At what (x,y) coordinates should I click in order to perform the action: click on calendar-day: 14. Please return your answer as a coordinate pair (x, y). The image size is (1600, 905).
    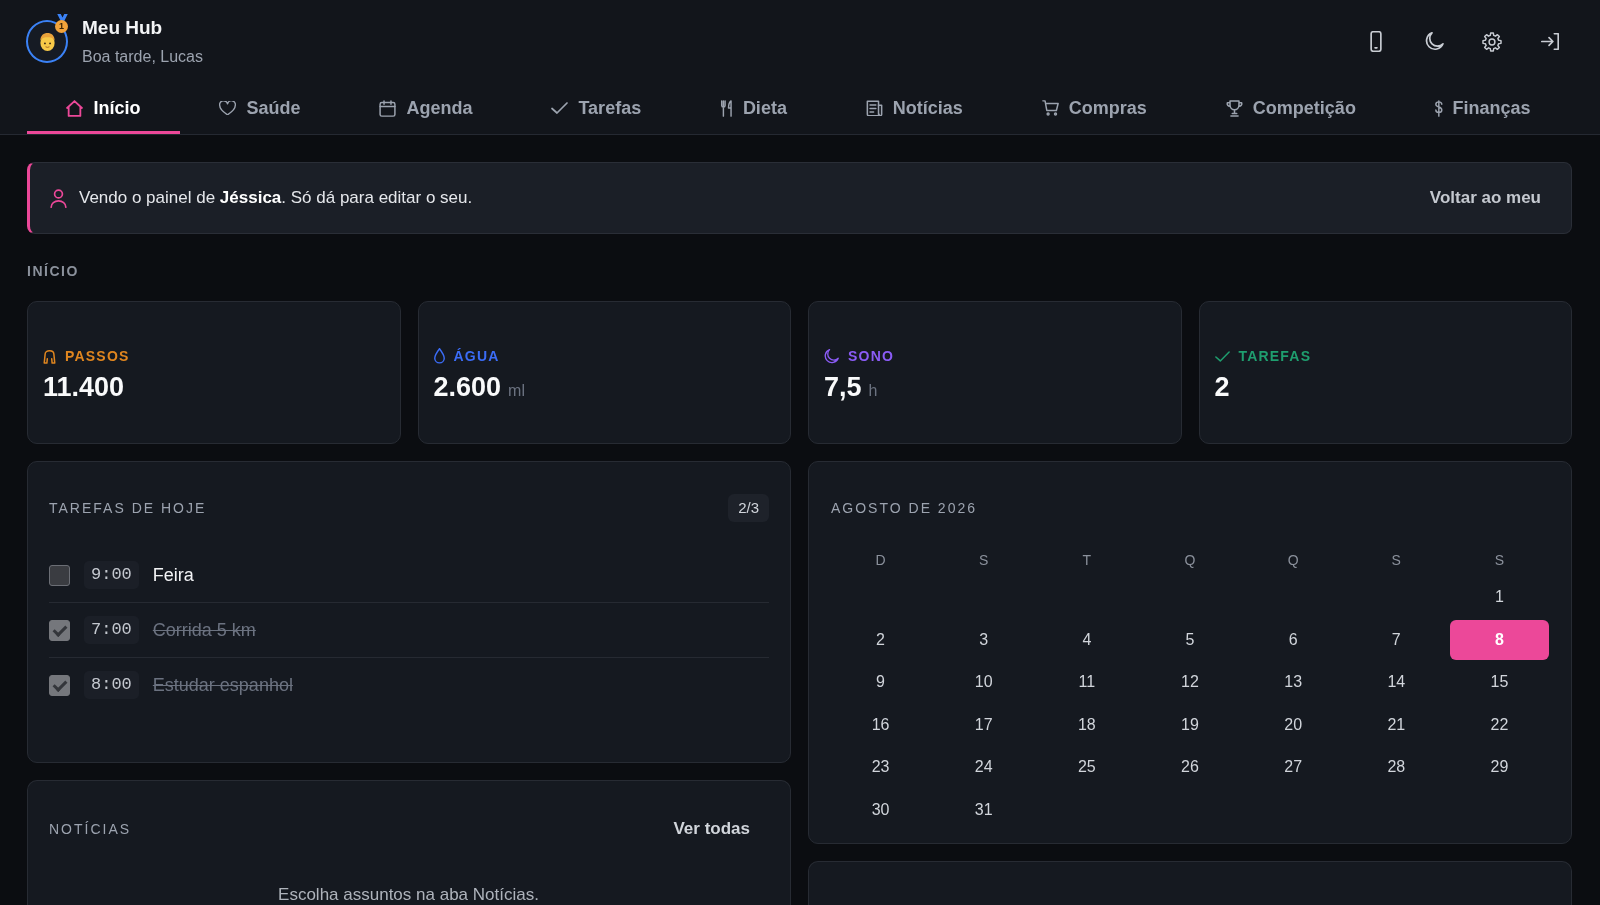
    Looking at the image, I should click on (1396, 682).